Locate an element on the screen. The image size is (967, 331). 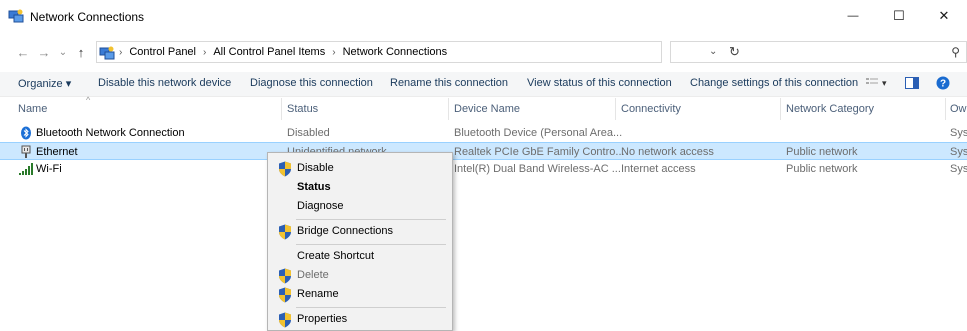
bluetooth-icon is located at coordinates (26, 133).